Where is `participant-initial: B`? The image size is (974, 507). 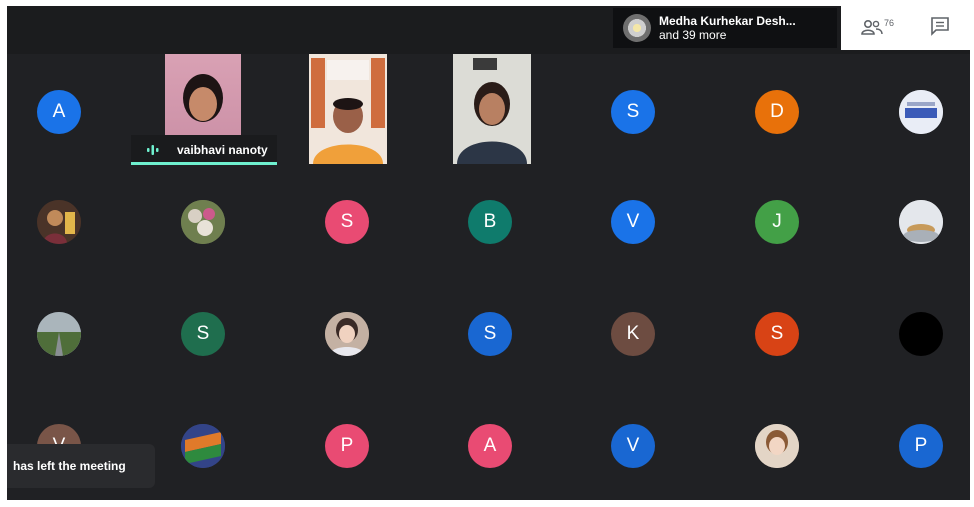 participant-initial: B is located at coordinates (490, 221).